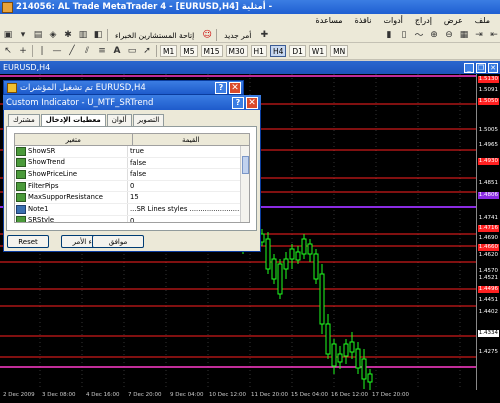 Image resolution: width=500 pixels, height=403 pixels. What do you see at coordinates (481, 67) in the screenshot?
I see `restore-button: ❐` at bounding box center [481, 67].